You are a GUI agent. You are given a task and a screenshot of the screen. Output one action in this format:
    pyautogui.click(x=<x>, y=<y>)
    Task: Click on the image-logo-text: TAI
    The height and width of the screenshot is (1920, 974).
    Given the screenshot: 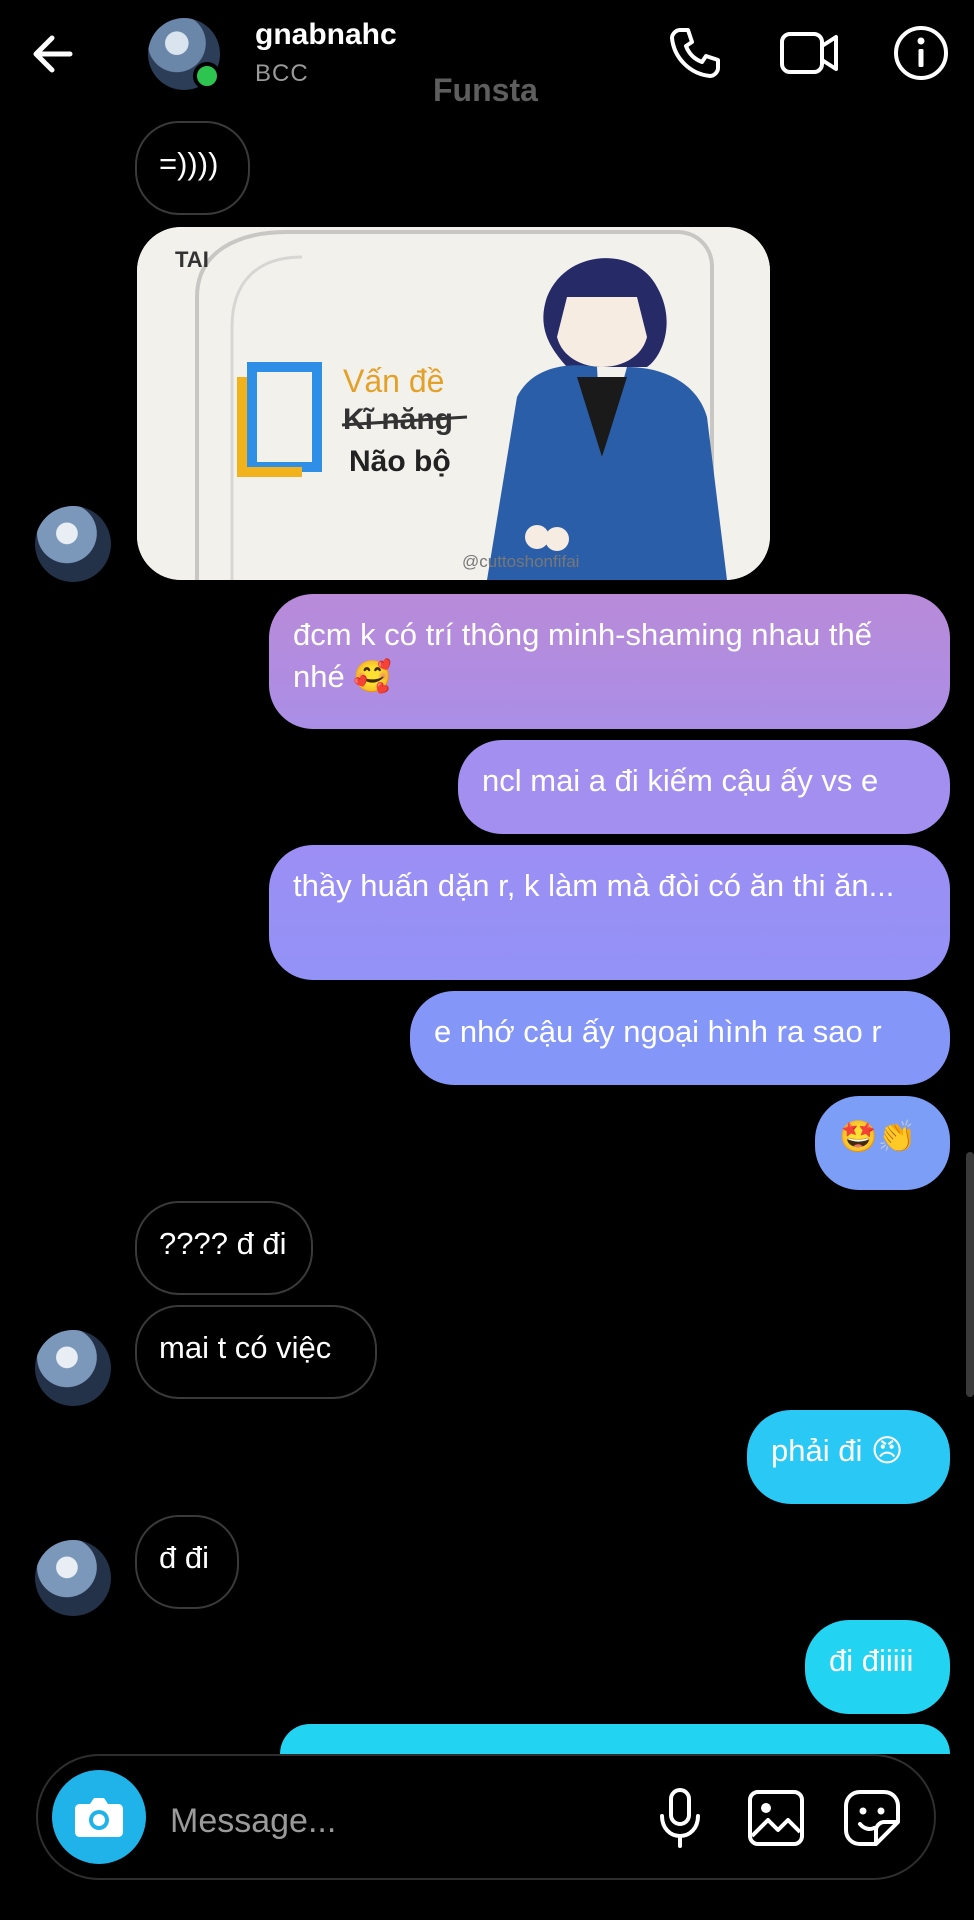 What is the action you would take?
    pyautogui.click(x=192, y=259)
    